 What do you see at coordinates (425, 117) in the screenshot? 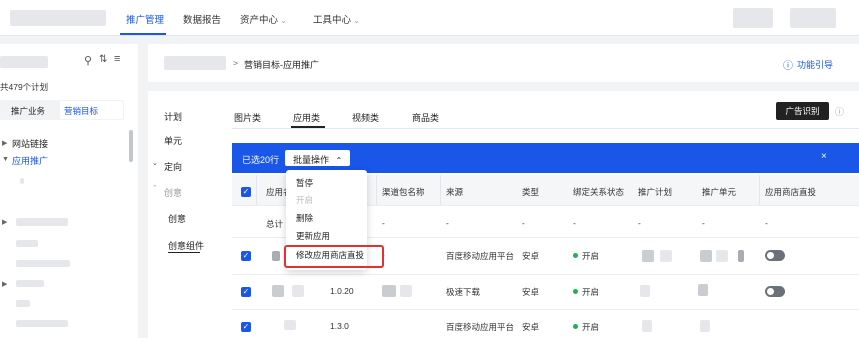
I see `tab-product: 商品类` at bounding box center [425, 117].